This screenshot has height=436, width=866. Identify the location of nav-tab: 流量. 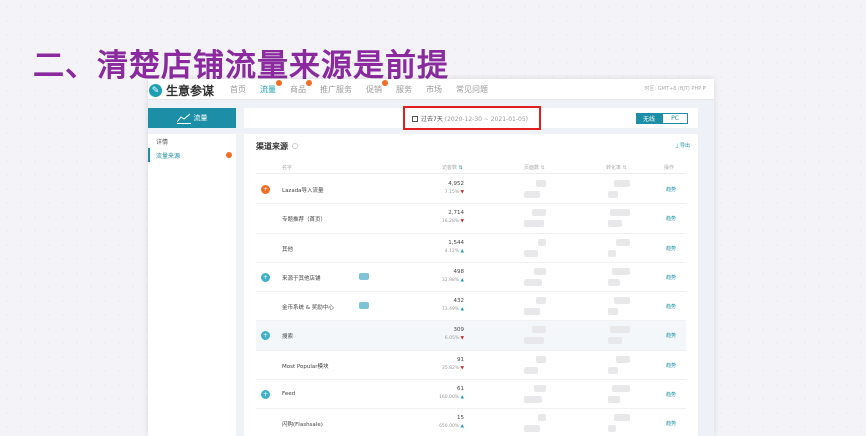
(271, 87).